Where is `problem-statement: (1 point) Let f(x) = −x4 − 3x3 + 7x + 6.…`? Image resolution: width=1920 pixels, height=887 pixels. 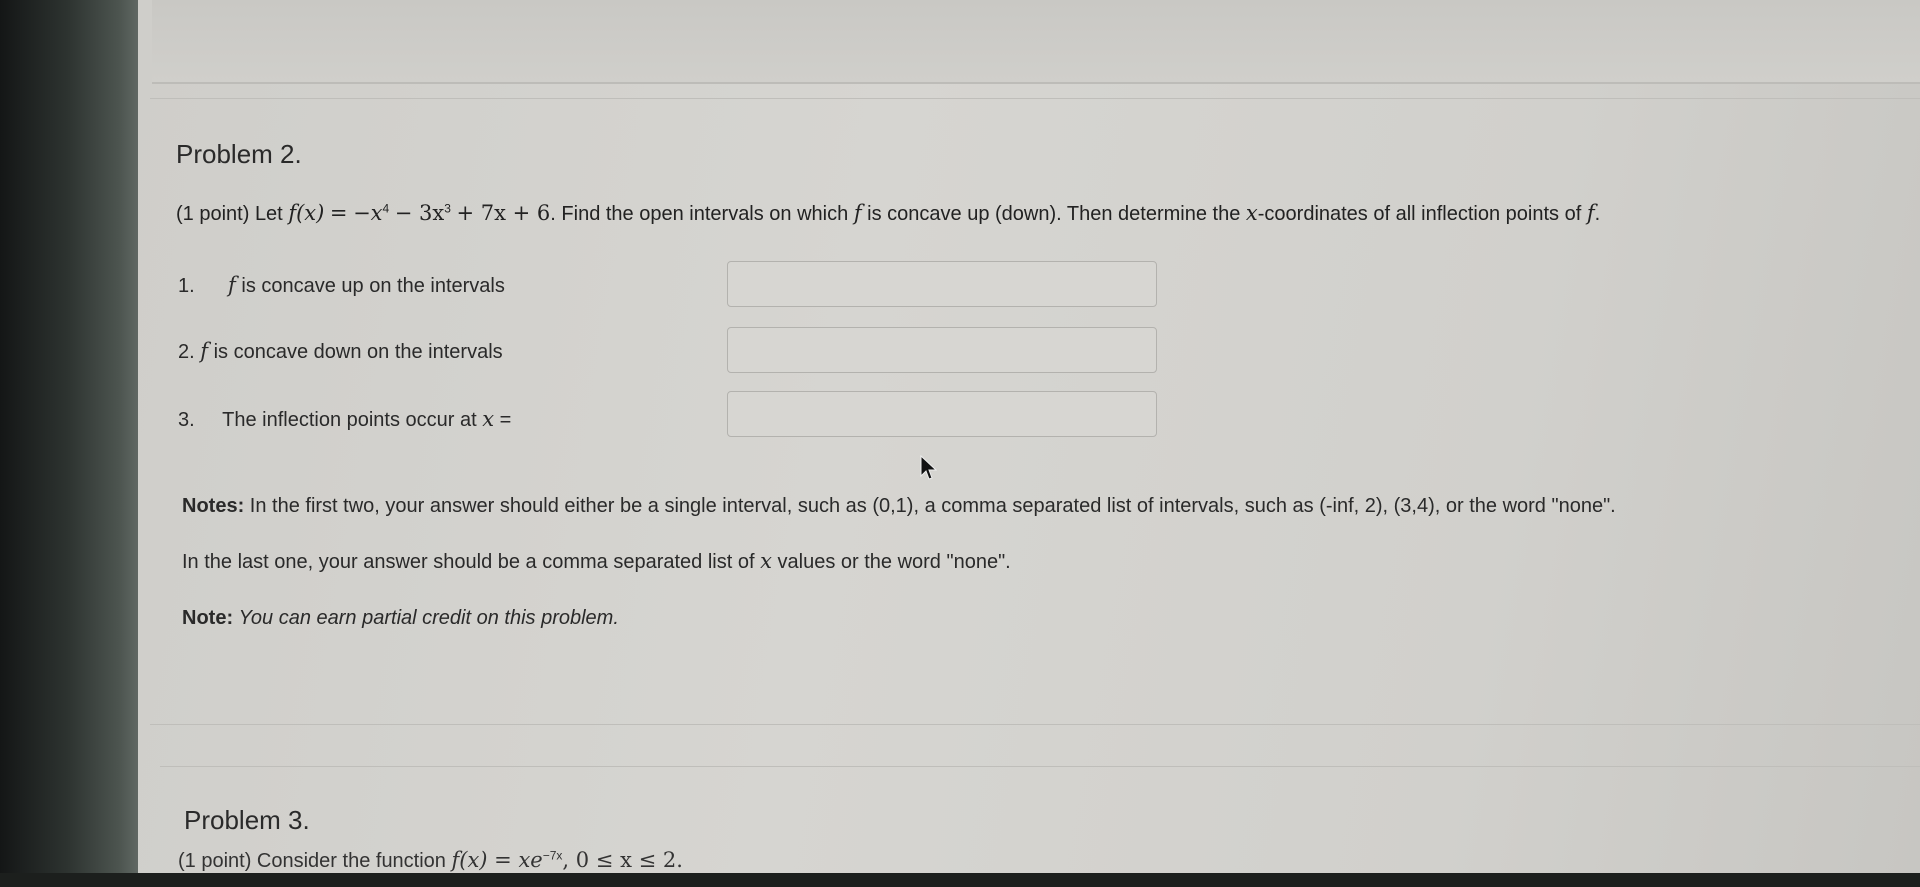
problem-statement: (1 point) Let f(x) = −x4 − 3x3 + 7x + 6.… is located at coordinates (888, 213).